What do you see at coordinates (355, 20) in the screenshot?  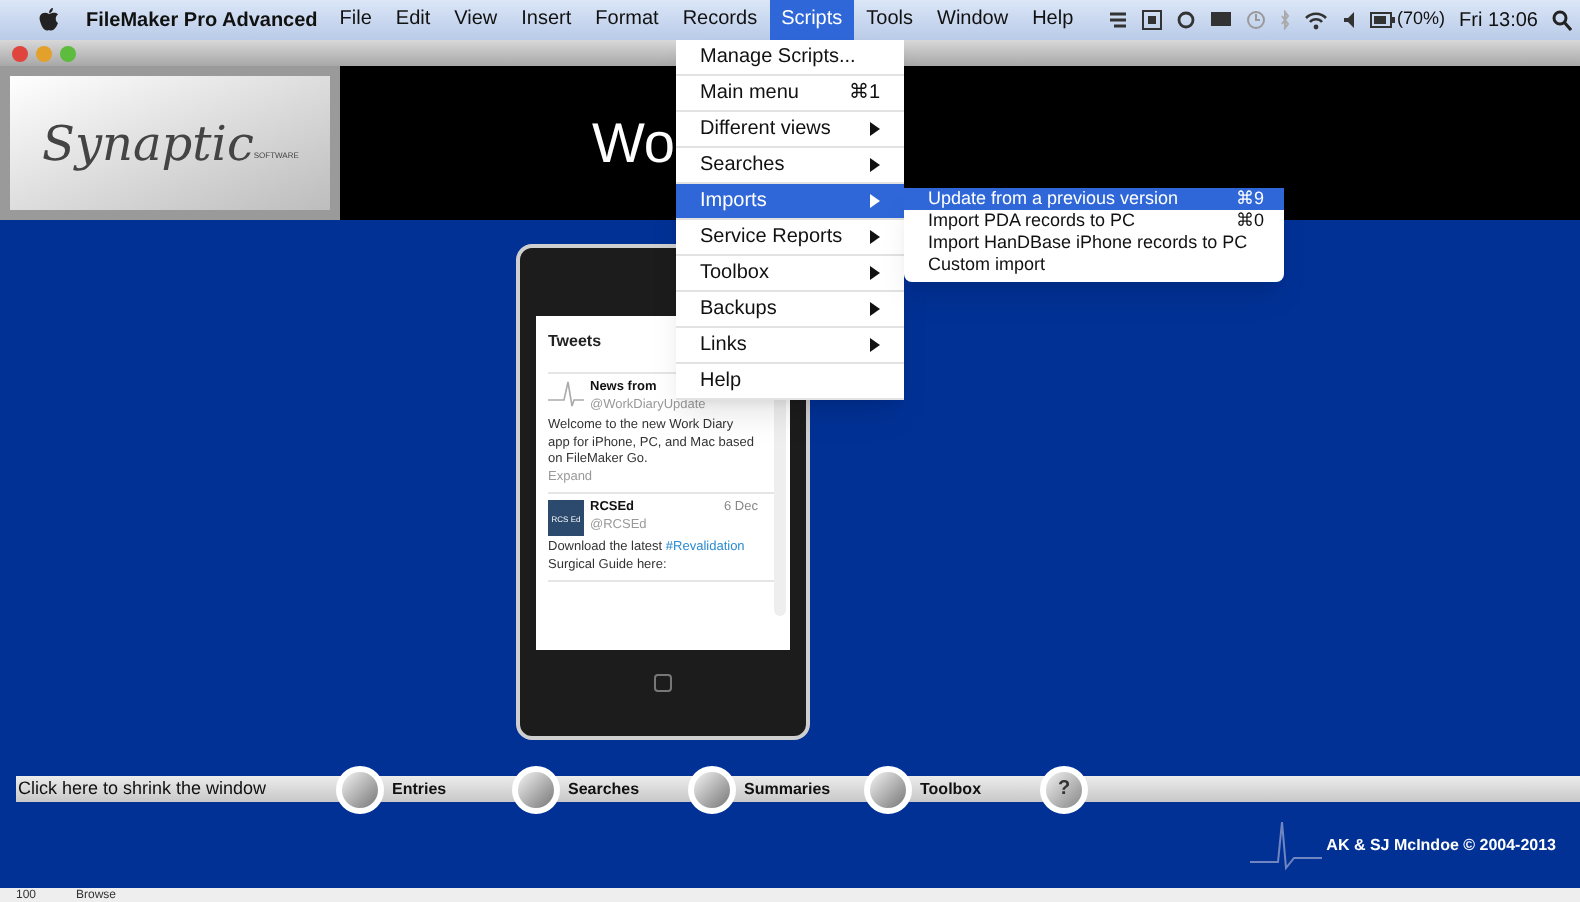 I see `menu-item: File` at bounding box center [355, 20].